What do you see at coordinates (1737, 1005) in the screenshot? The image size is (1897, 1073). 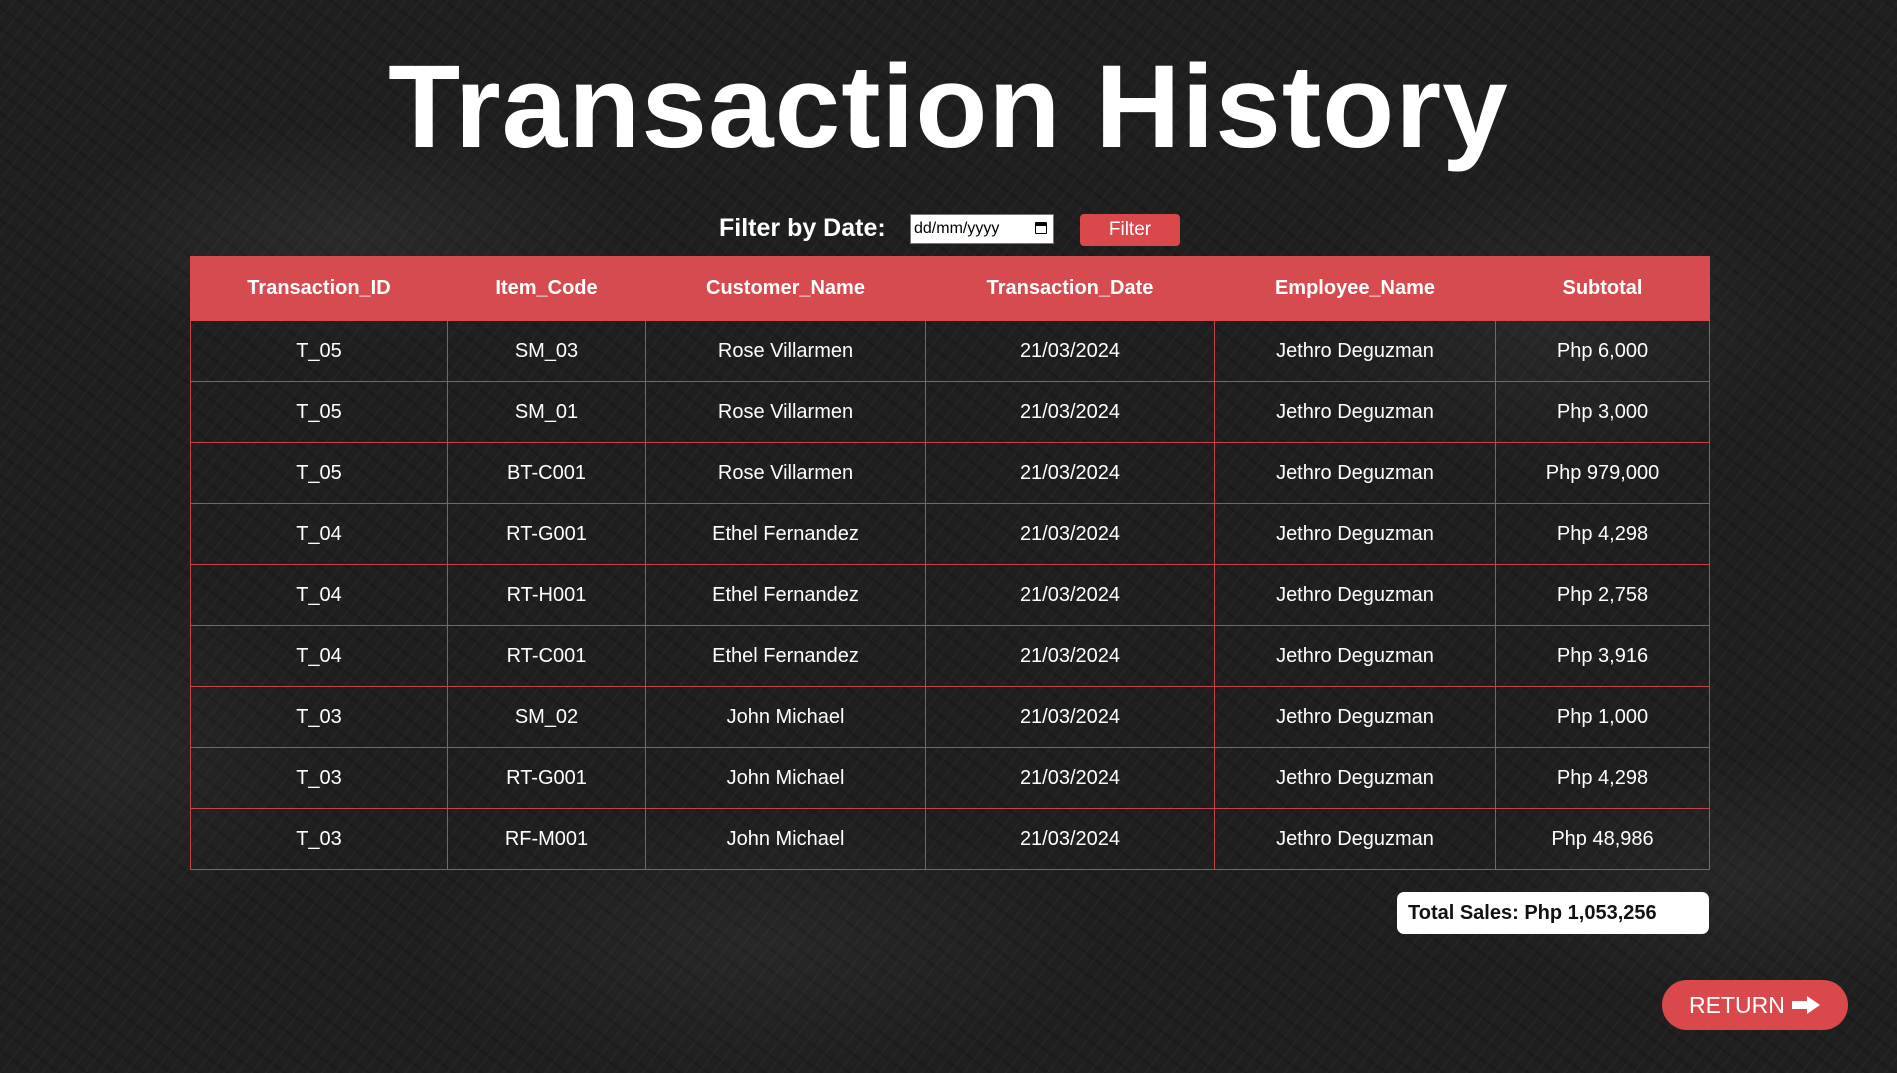 I see `return-label: RETURN` at bounding box center [1737, 1005].